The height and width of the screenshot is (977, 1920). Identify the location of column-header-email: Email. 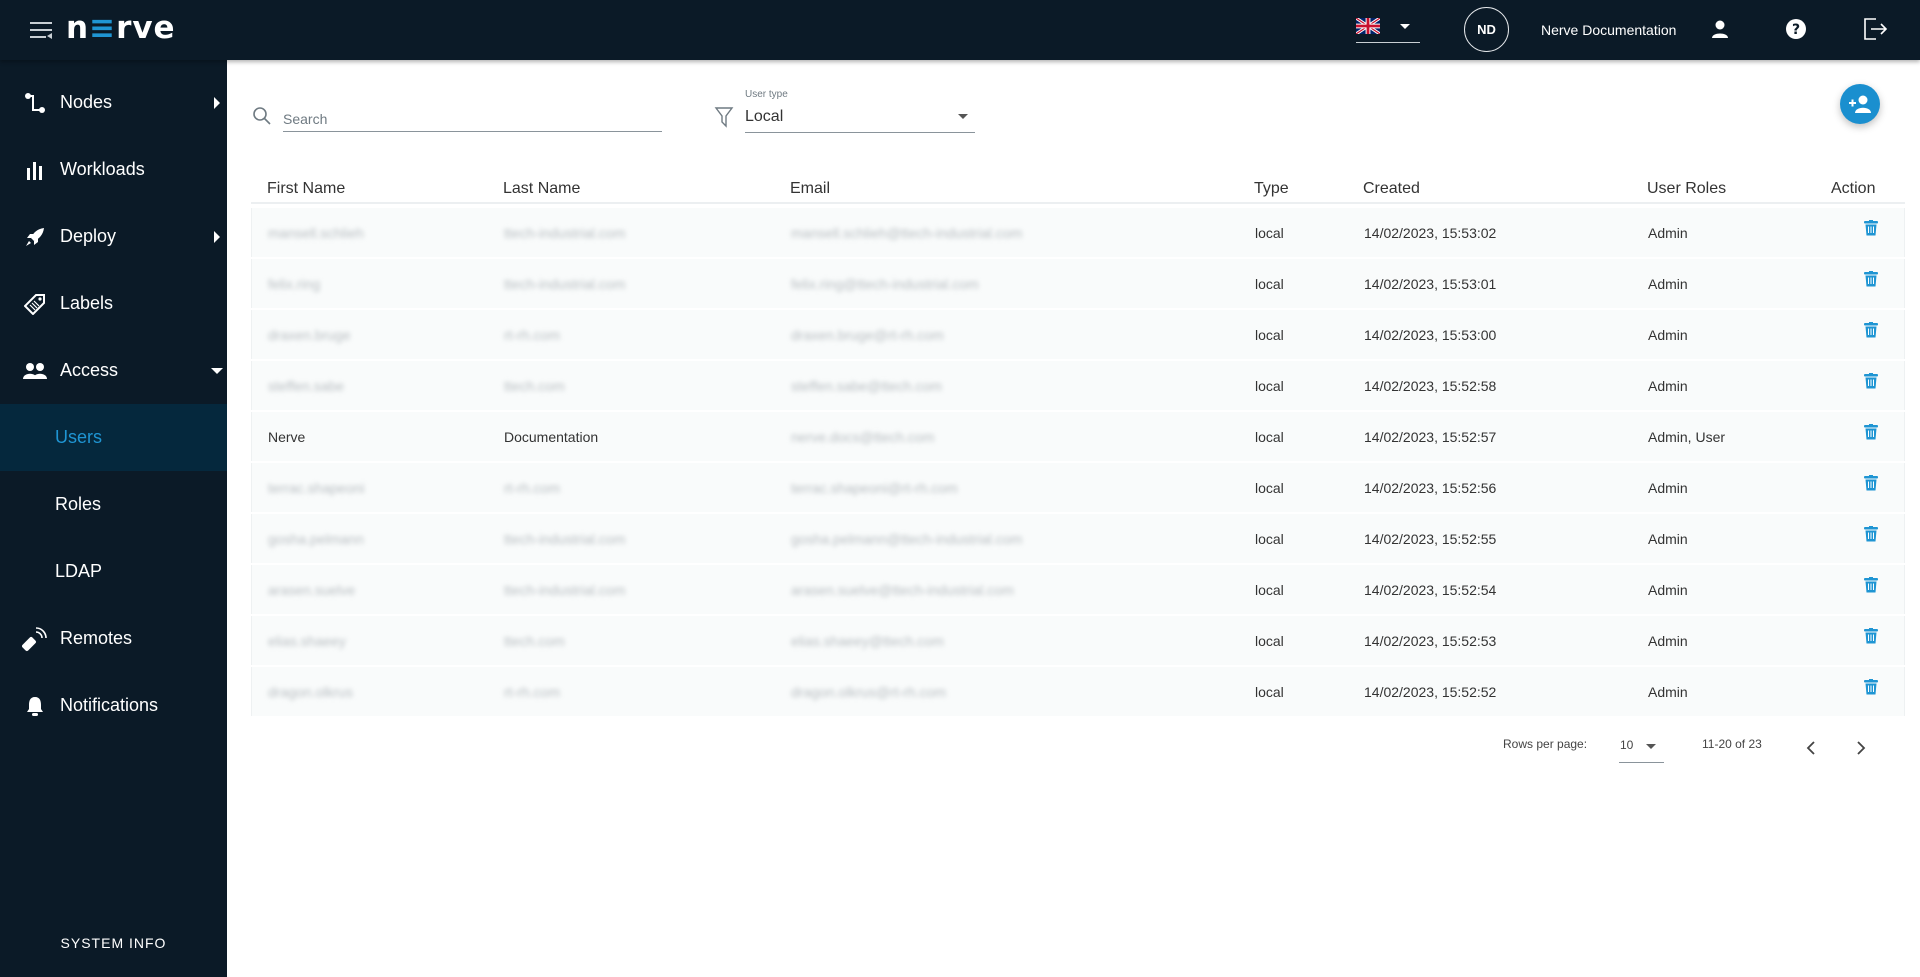
(810, 189).